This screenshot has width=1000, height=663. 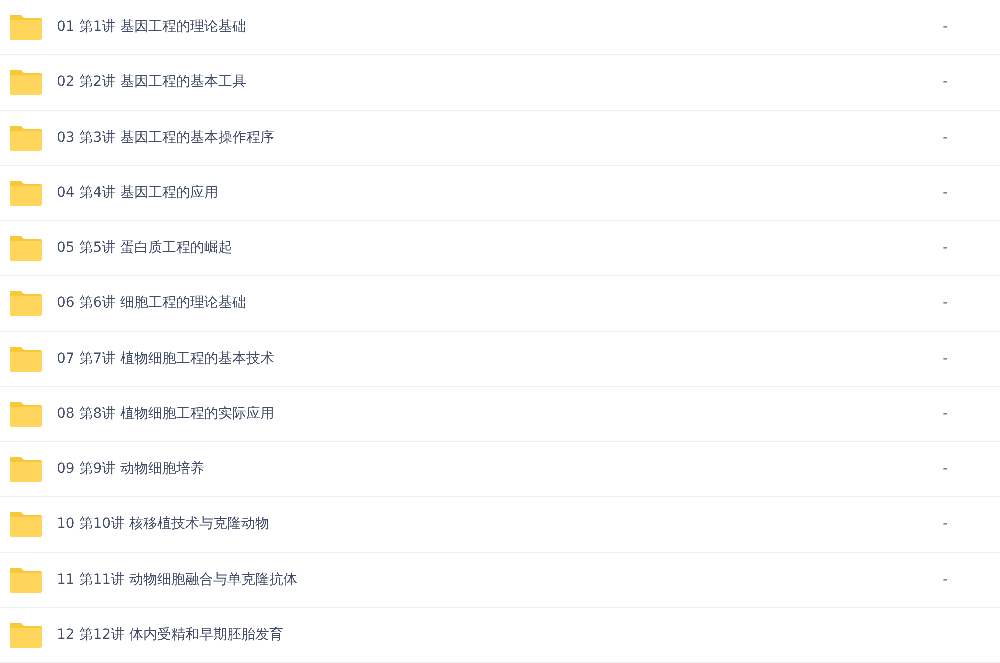 I want to click on file-name: 11 第11讲 动物细胞融合与单克隆抗体, so click(x=500, y=579).